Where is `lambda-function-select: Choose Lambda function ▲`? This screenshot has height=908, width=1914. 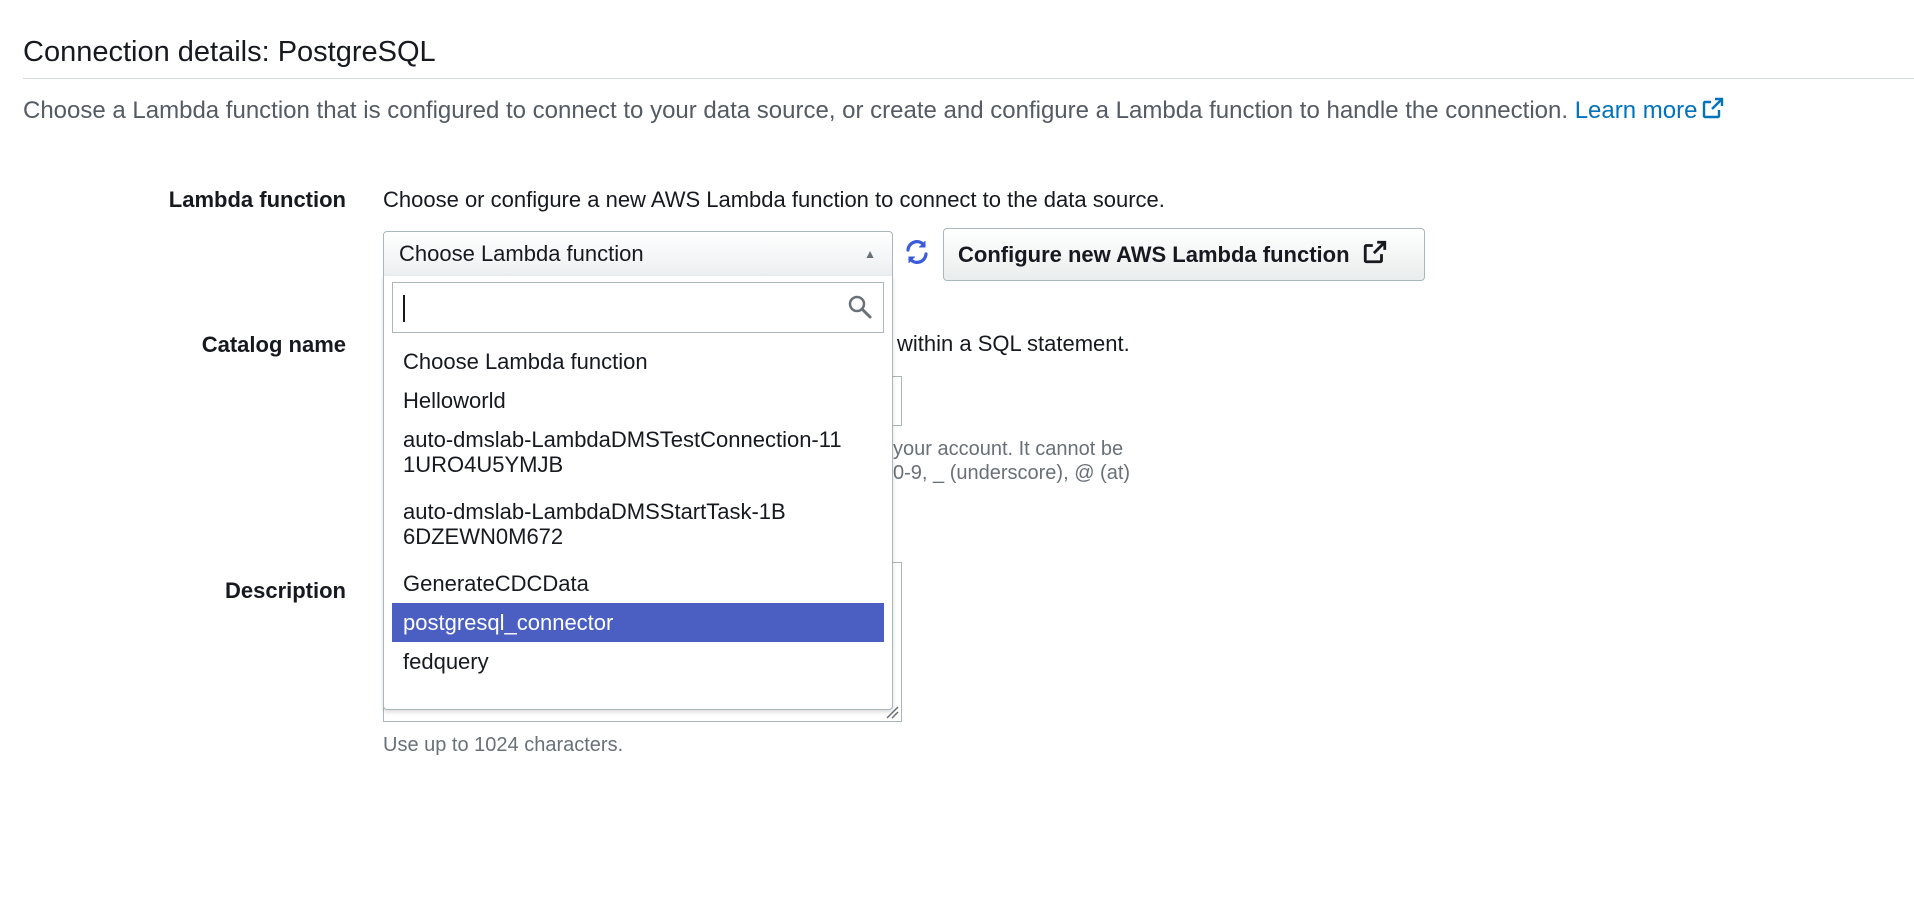 lambda-function-select: Choose Lambda function ▲ is located at coordinates (638, 254).